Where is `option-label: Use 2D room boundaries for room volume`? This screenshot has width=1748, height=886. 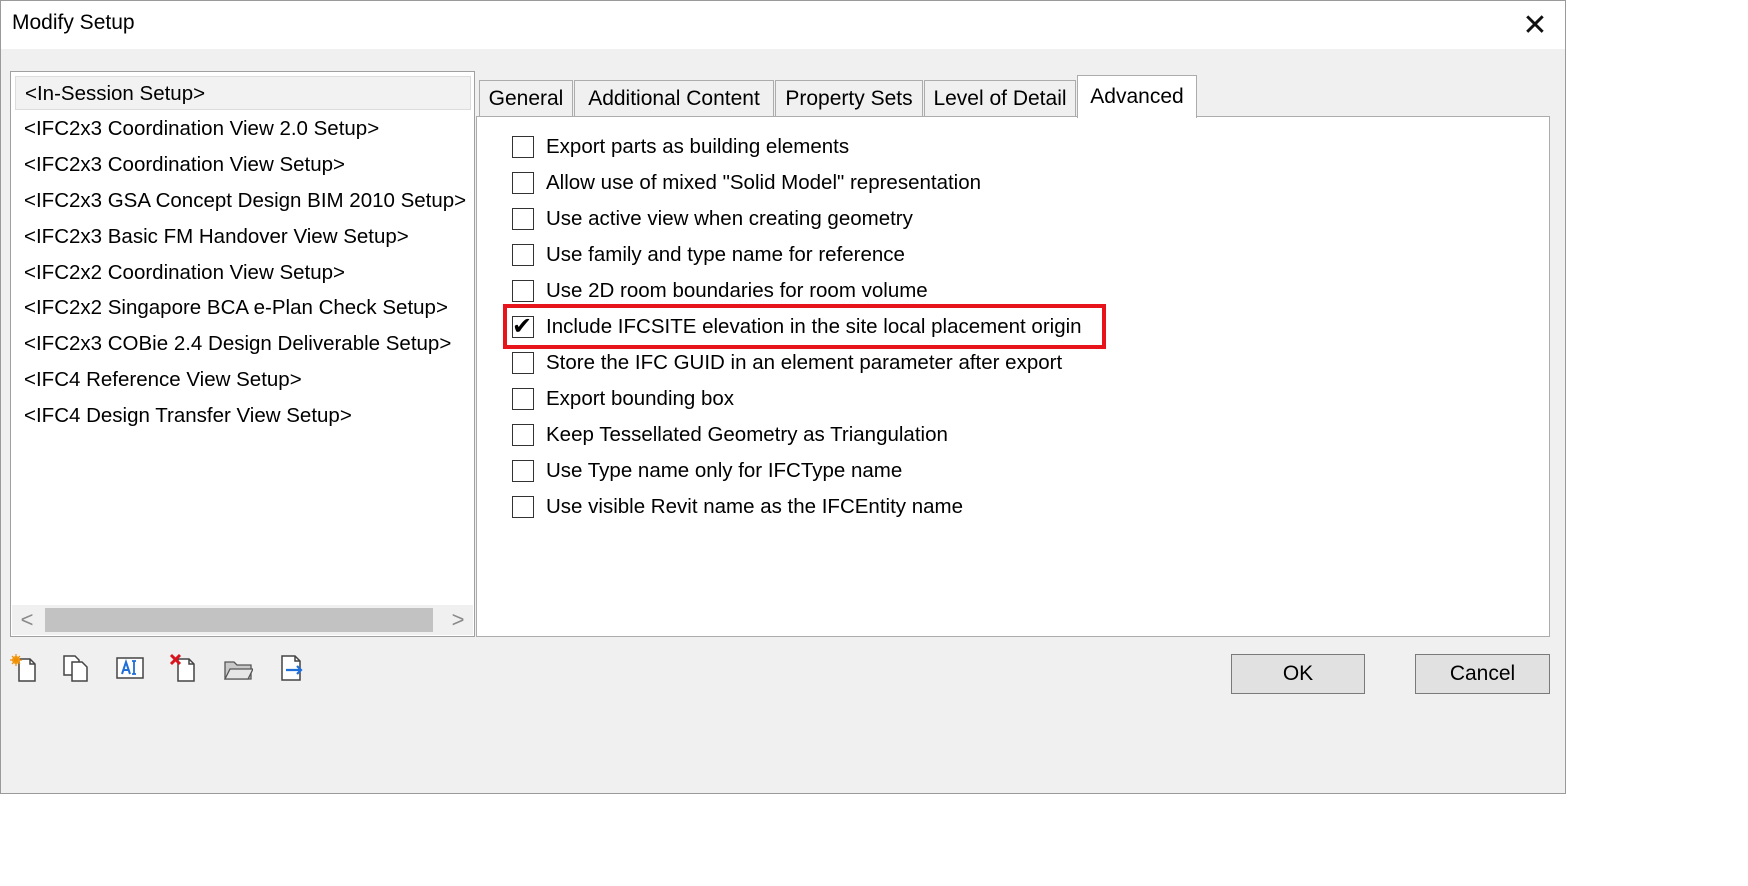 option-label: Use 2D room boundaries for room volume is located at coordinates (737, 290).